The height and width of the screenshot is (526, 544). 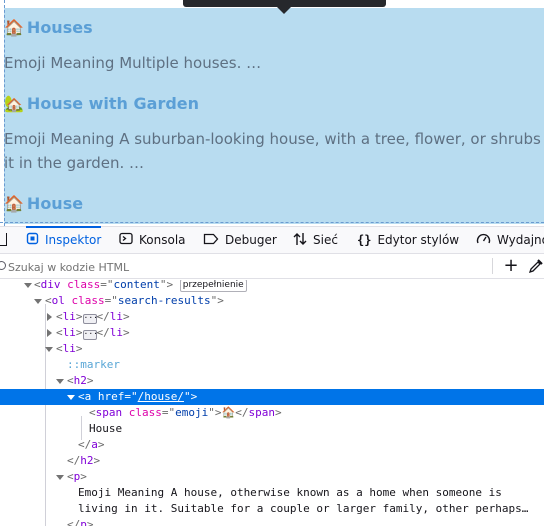 What do you see at coordinates (272, 429) in the screenshot?
I see `markup-node-text: House` at bounding box center [272, 429].